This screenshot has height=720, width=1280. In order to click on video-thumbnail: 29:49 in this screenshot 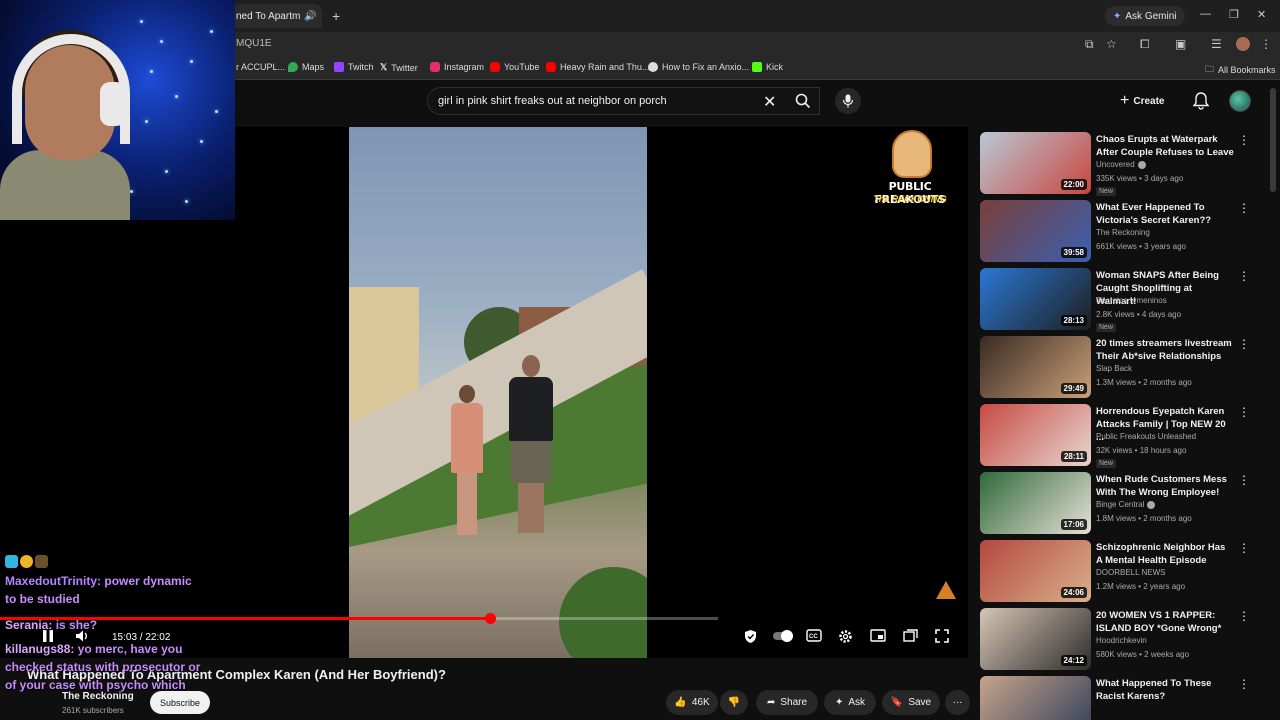, I will do `click(1035, 367)`.